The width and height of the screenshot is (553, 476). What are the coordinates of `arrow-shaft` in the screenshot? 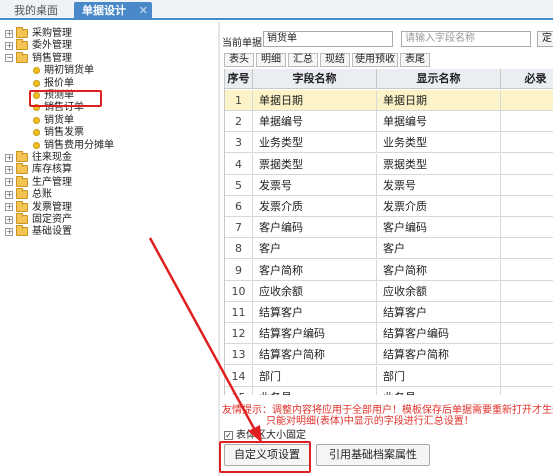 It's located at (203, 335).